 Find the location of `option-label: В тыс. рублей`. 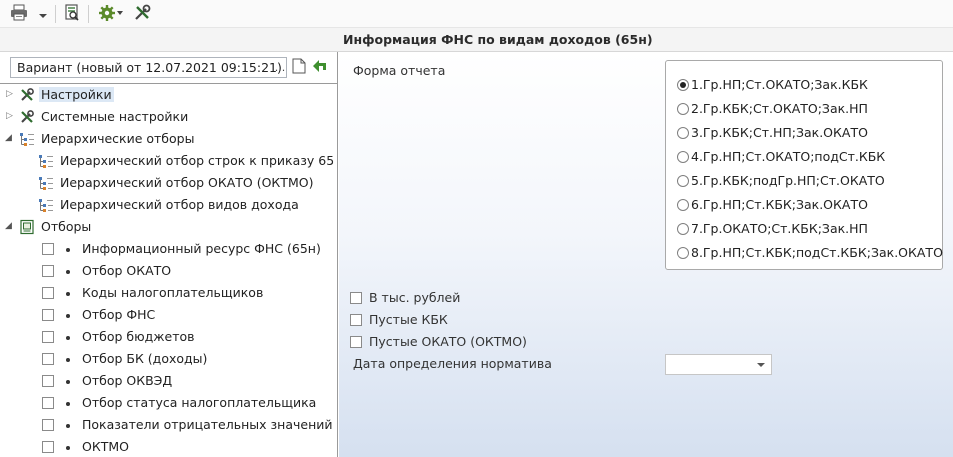

option-label: В тыс. рублей is located at coordinates (415, 297).